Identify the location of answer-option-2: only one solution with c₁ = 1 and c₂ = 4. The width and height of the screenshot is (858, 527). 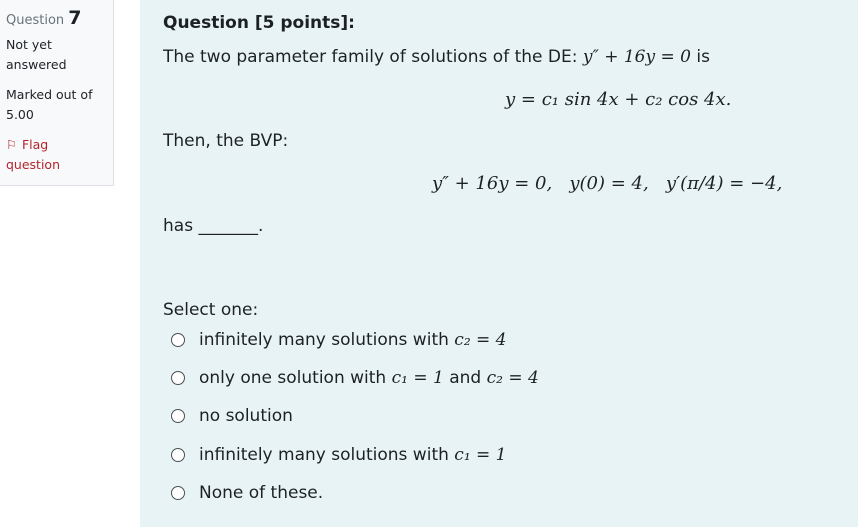
(355, 378).